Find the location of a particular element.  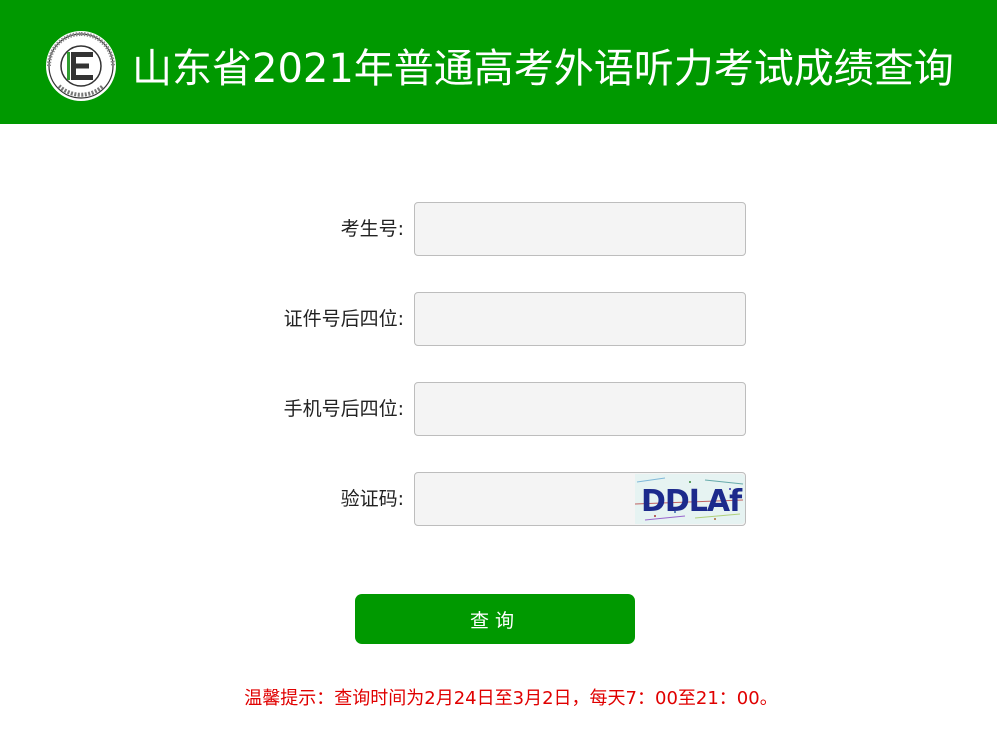

form-row-exam-number: 考生号: is located at coordinates (498, 229).